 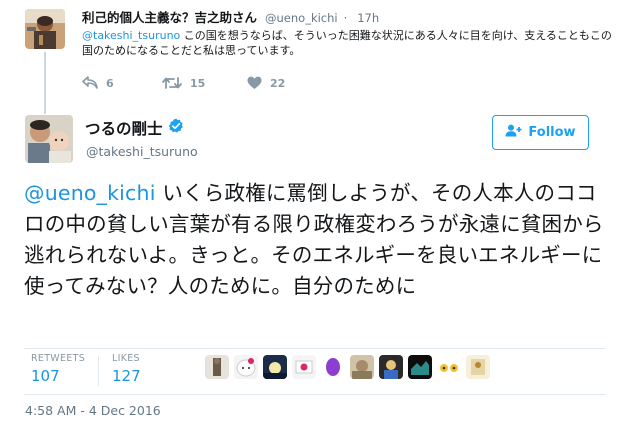 I want to click on retweet-icon, so click(x=172, y=83).